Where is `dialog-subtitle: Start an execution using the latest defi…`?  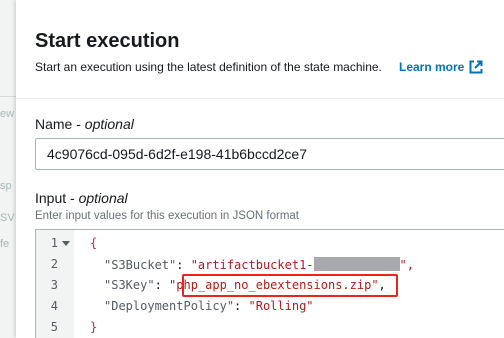 dialog-subtitle: Start an execution using the latest defi… is located at coordinates (208, 67).